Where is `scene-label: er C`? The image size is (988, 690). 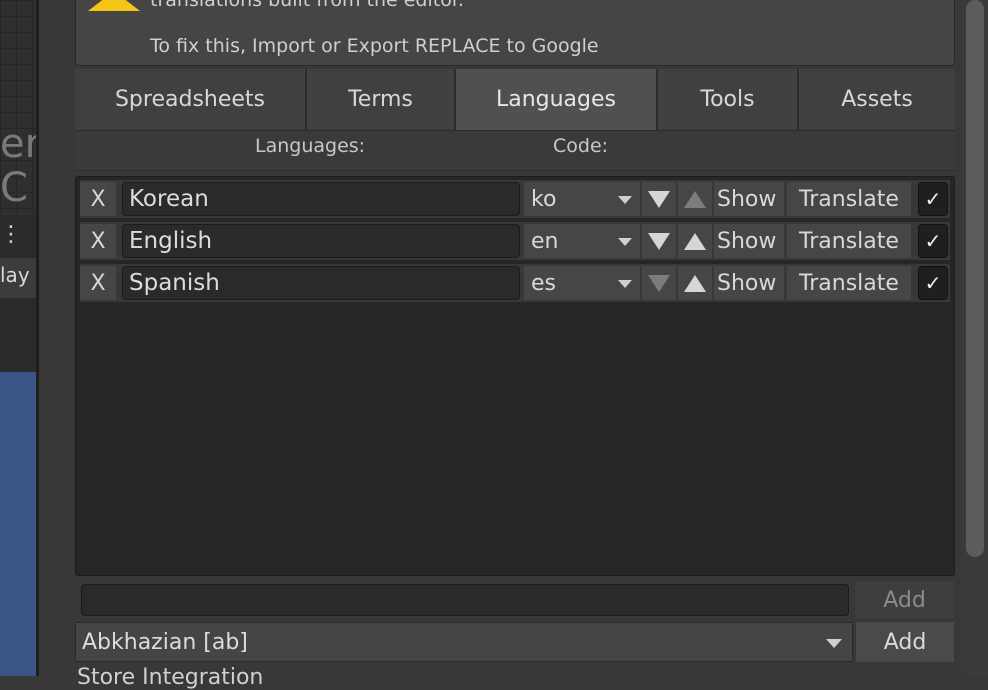
scene-label: er C is located at coordinates (18, 166).